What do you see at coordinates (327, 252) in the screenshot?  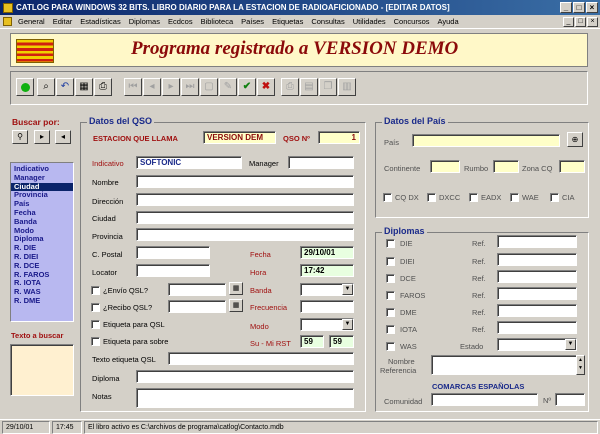 I see `fecha-field: 29/10/01` at bounding box center [327, 252].